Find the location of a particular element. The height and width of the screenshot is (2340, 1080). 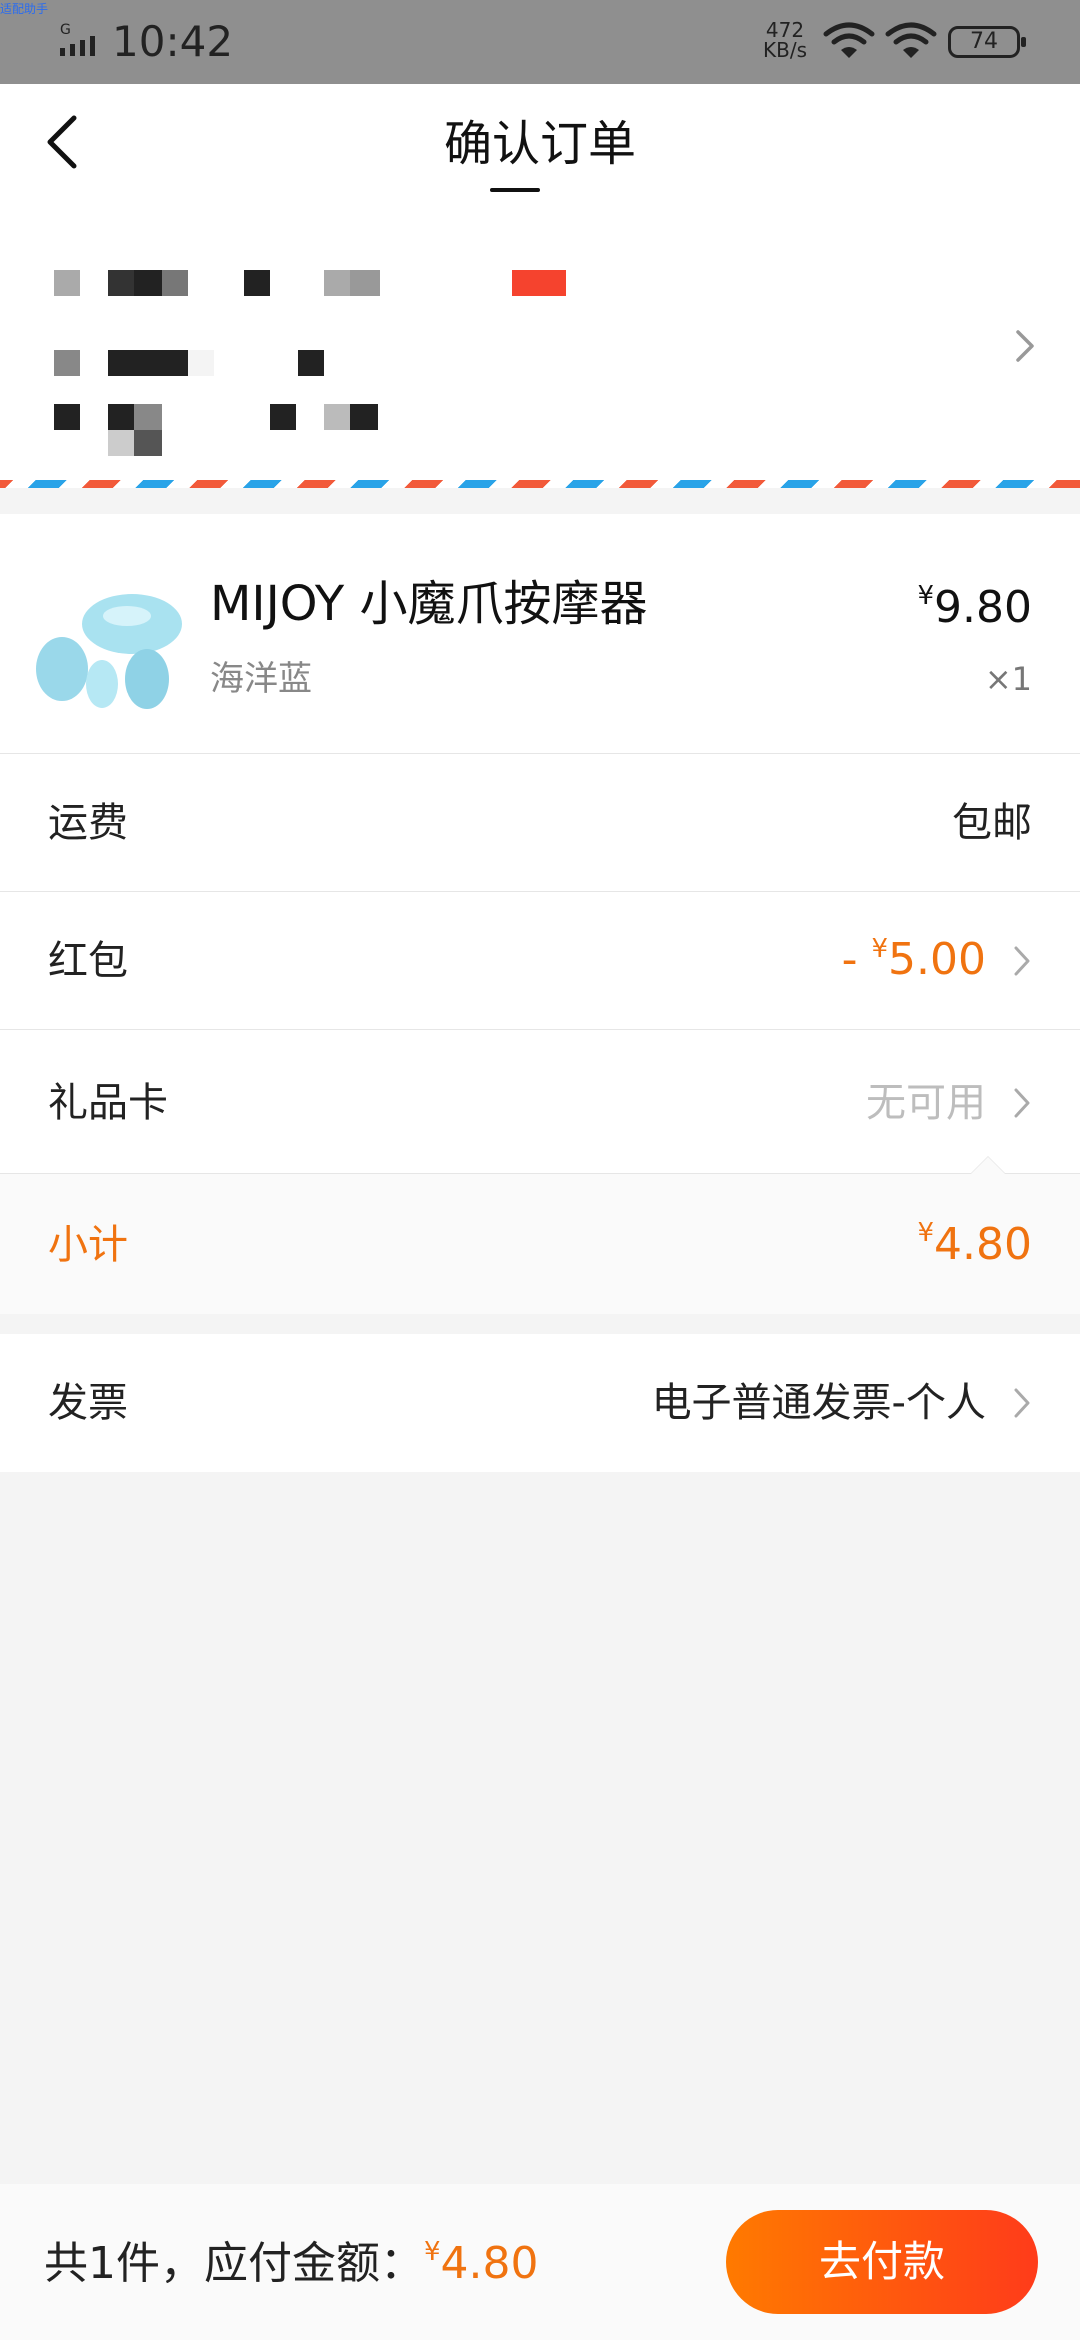

invoice-label: 发票 is located at coordinates (88, 1403).